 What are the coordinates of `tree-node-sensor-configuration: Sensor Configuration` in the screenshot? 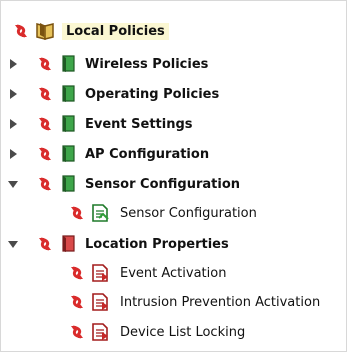 It's located at (123, 184).